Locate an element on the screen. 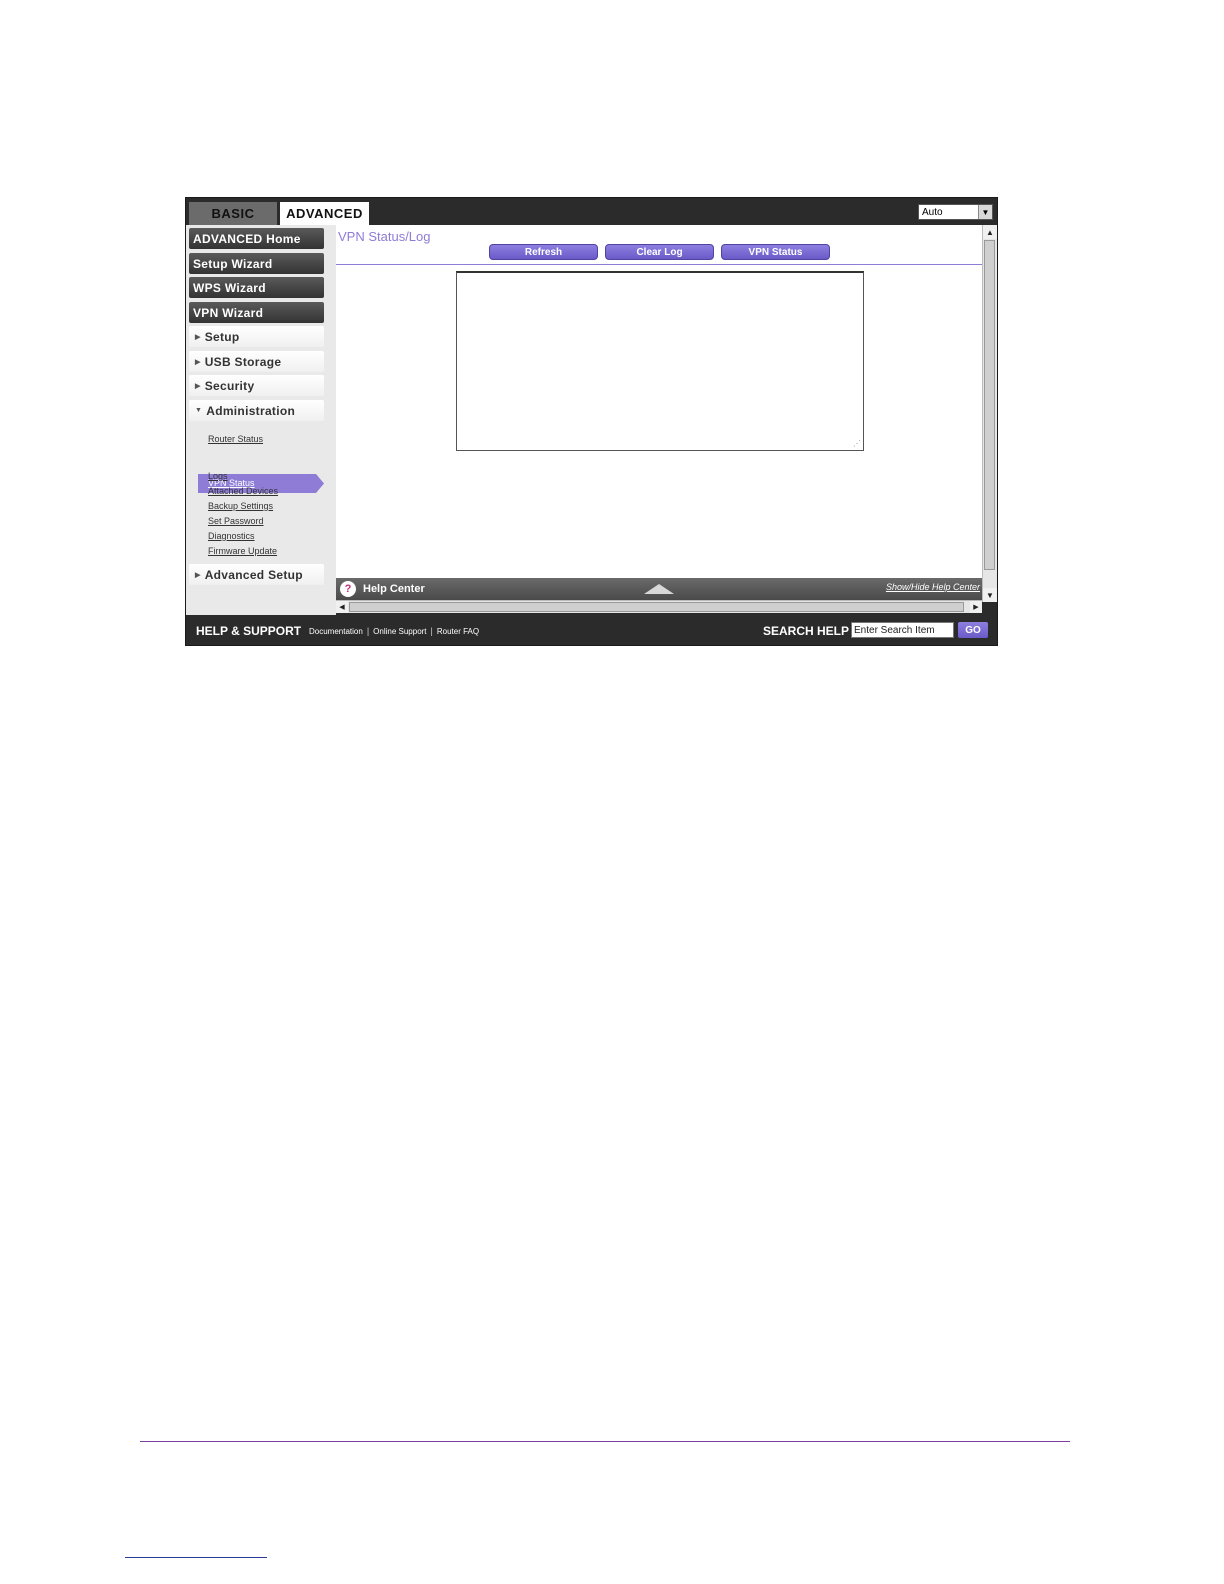 This screenshot has height=1584, width=1224. horizontal-scrollbar: ◀ ▶ is located at coordinates (659, 606).